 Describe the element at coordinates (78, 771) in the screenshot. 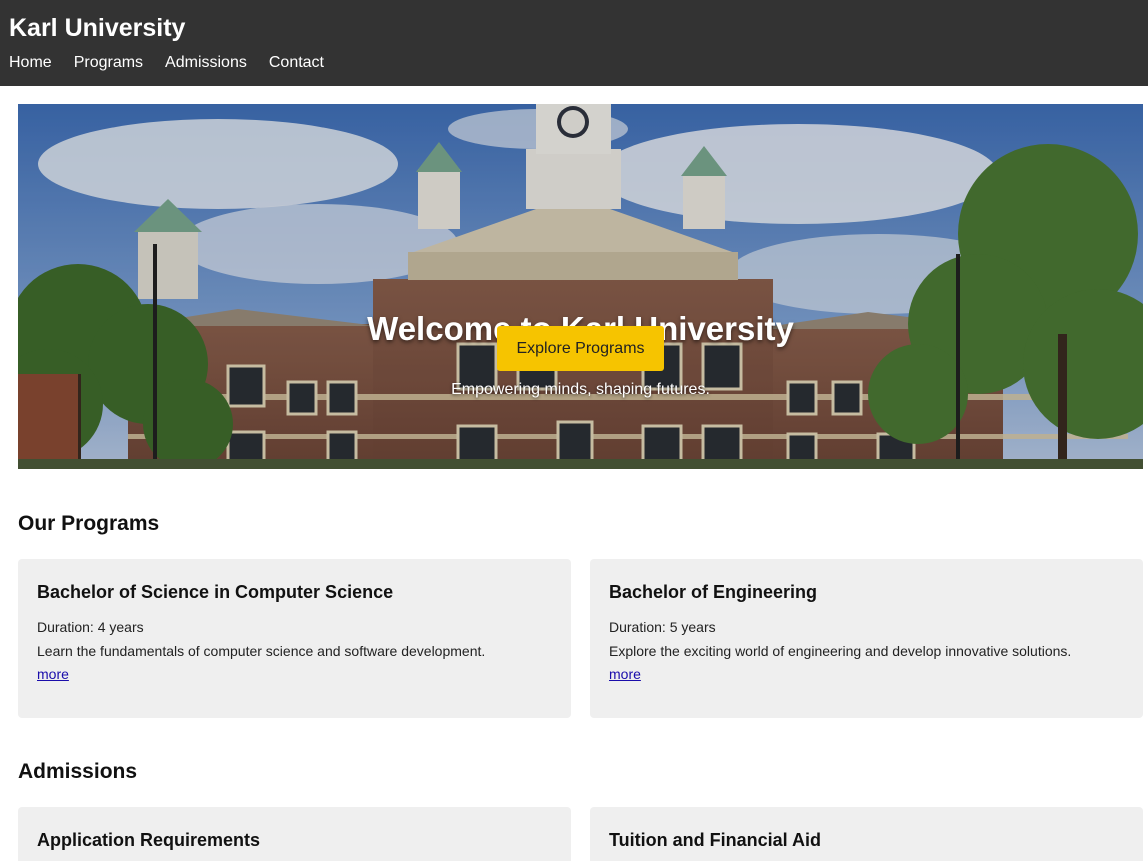

I see `admissions-heading: Admissions` at that location.